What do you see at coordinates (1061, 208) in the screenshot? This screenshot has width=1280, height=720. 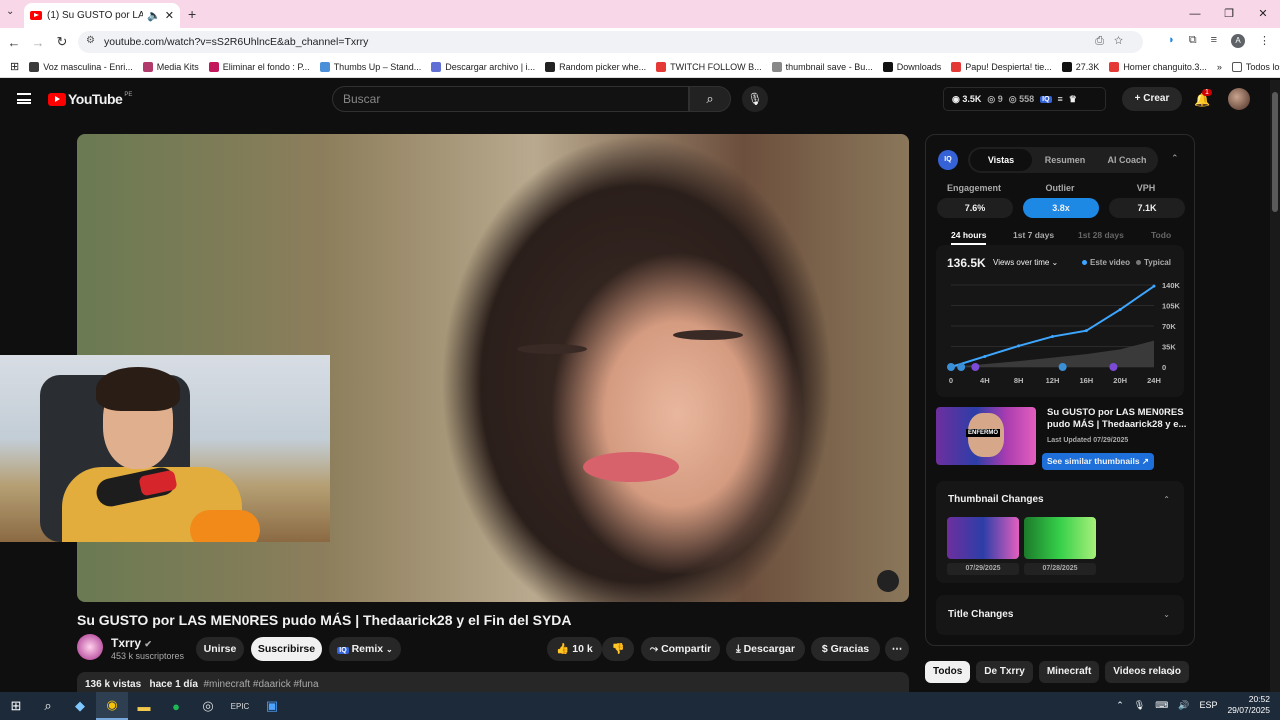 I see `metric-outlier: 3.8x` at bounding box center [1061, 208].